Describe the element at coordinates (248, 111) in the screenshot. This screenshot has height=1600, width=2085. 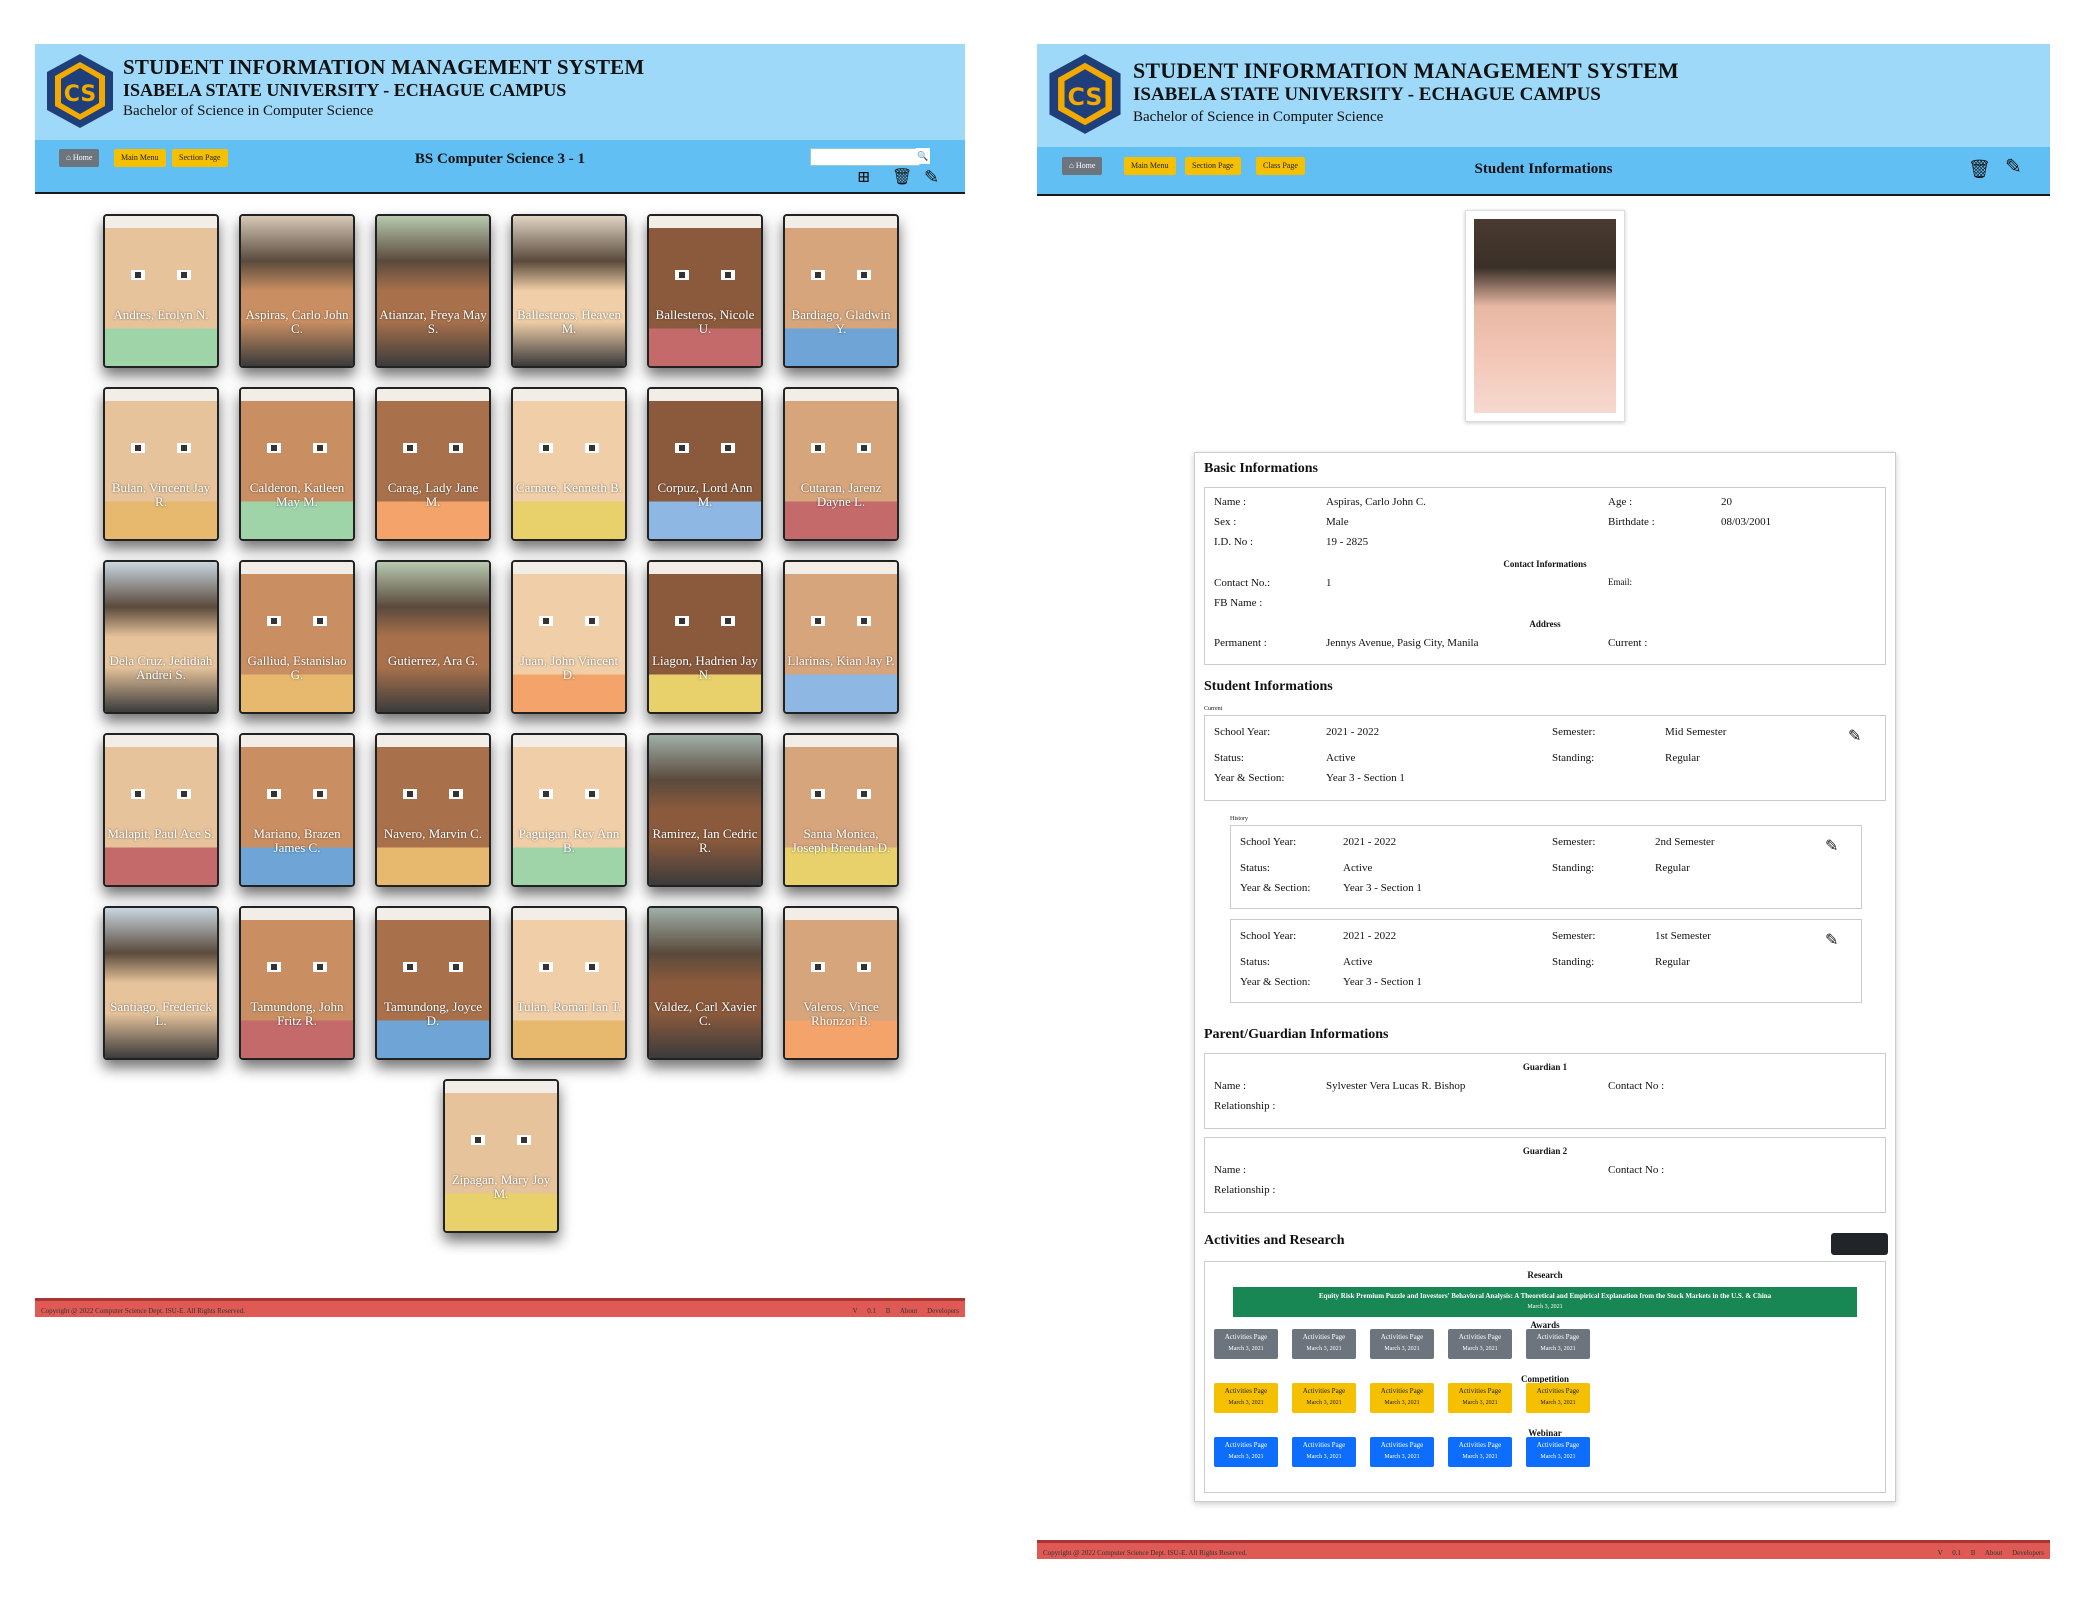
I see `program-title: Bachelor of Science in Computer Science` at that location.